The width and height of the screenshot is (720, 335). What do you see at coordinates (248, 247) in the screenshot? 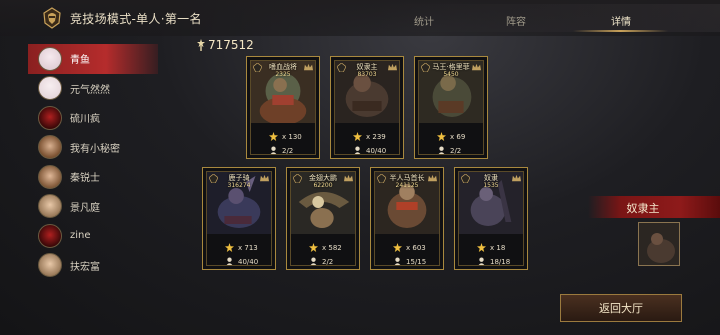
I see `unit-stars-value: x 713` at bounding box center [248, 247].